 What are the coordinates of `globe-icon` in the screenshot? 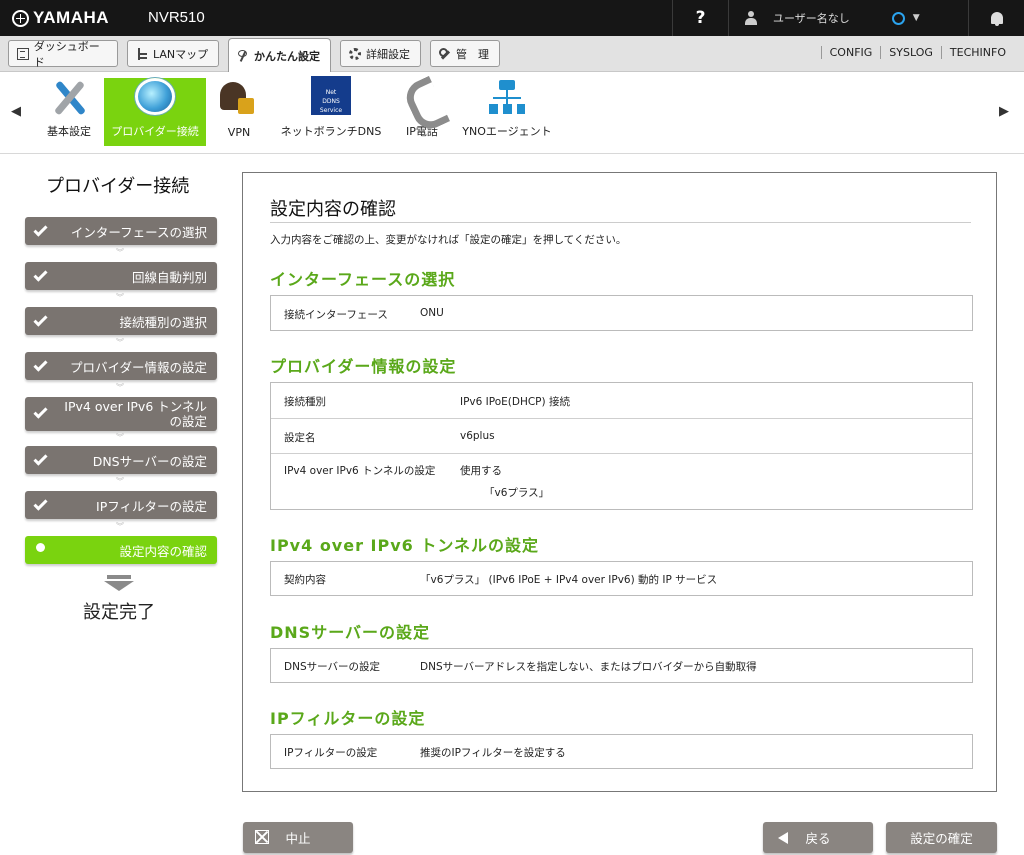 It's located at (155, 96).